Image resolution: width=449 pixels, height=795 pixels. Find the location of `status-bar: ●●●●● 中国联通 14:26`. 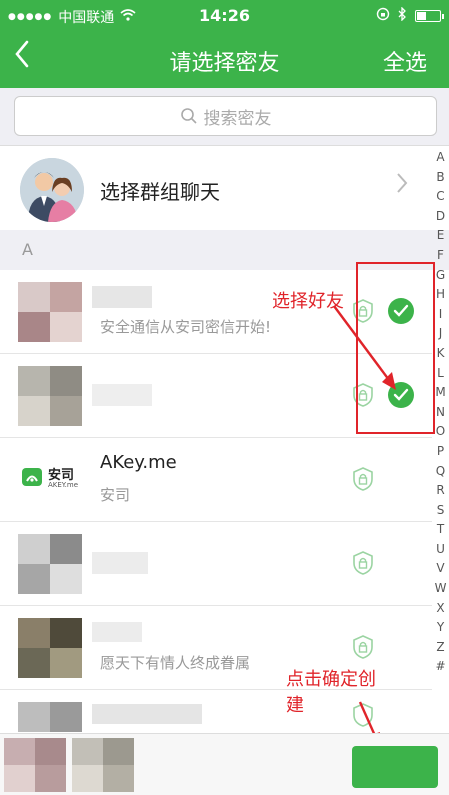

status-bar: ●●●●● 中国联通 14:26 is located at coordinates (224, 15).